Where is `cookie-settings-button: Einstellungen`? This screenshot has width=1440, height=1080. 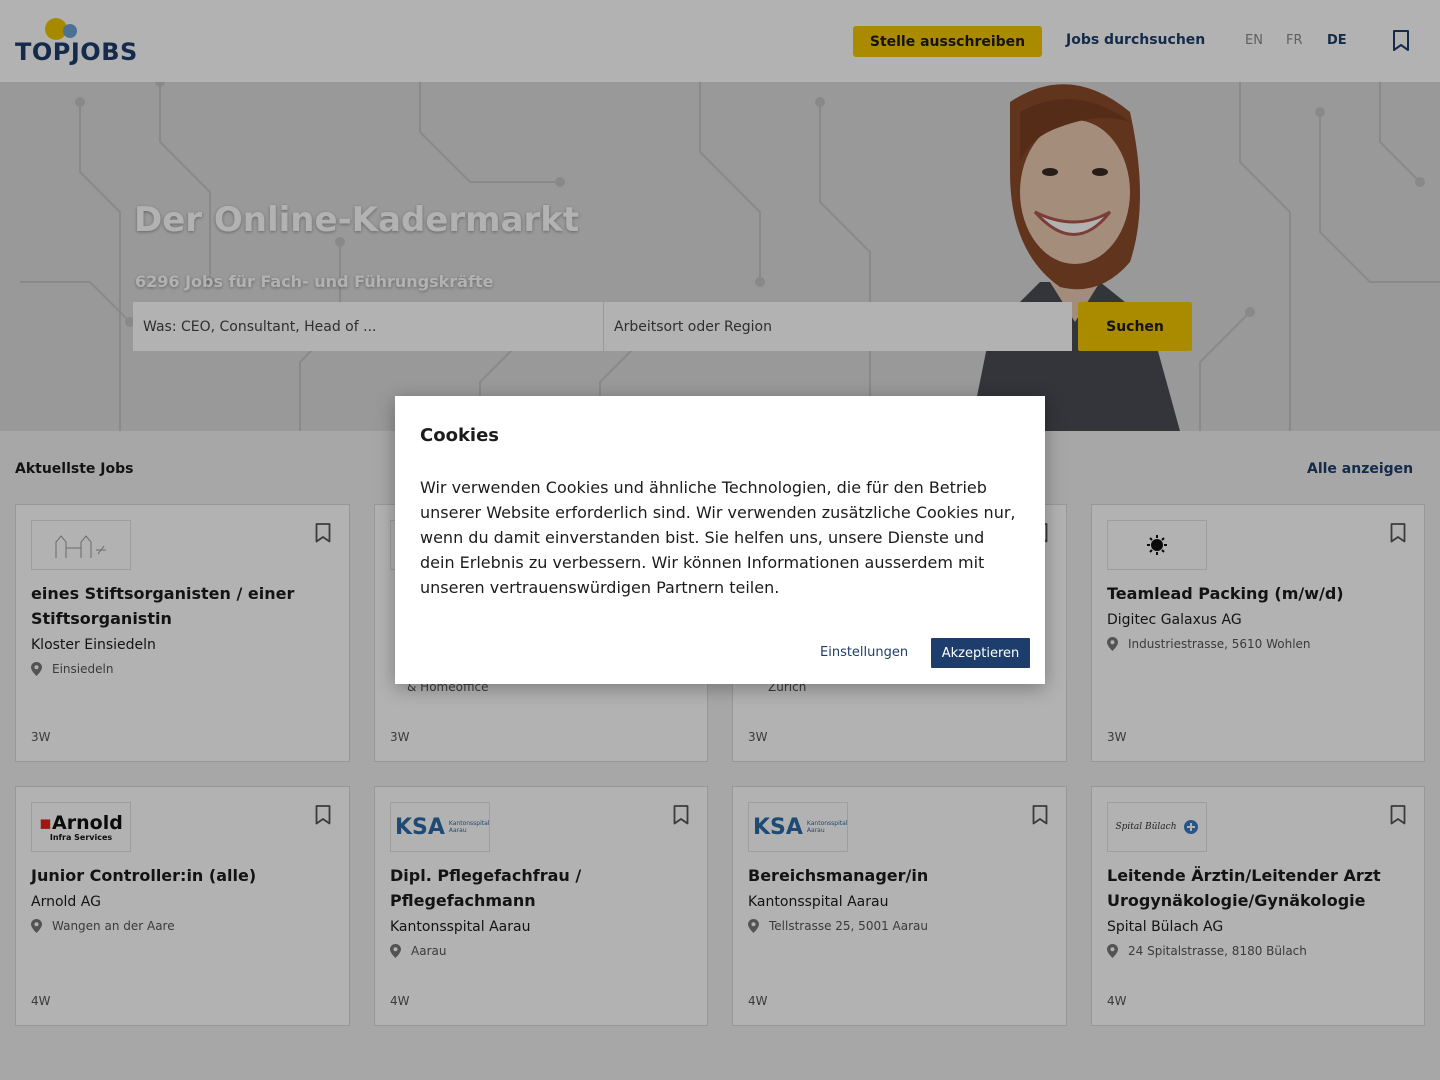
cookie-settings-button: Einstellungen is located at coordinates (864, 652).